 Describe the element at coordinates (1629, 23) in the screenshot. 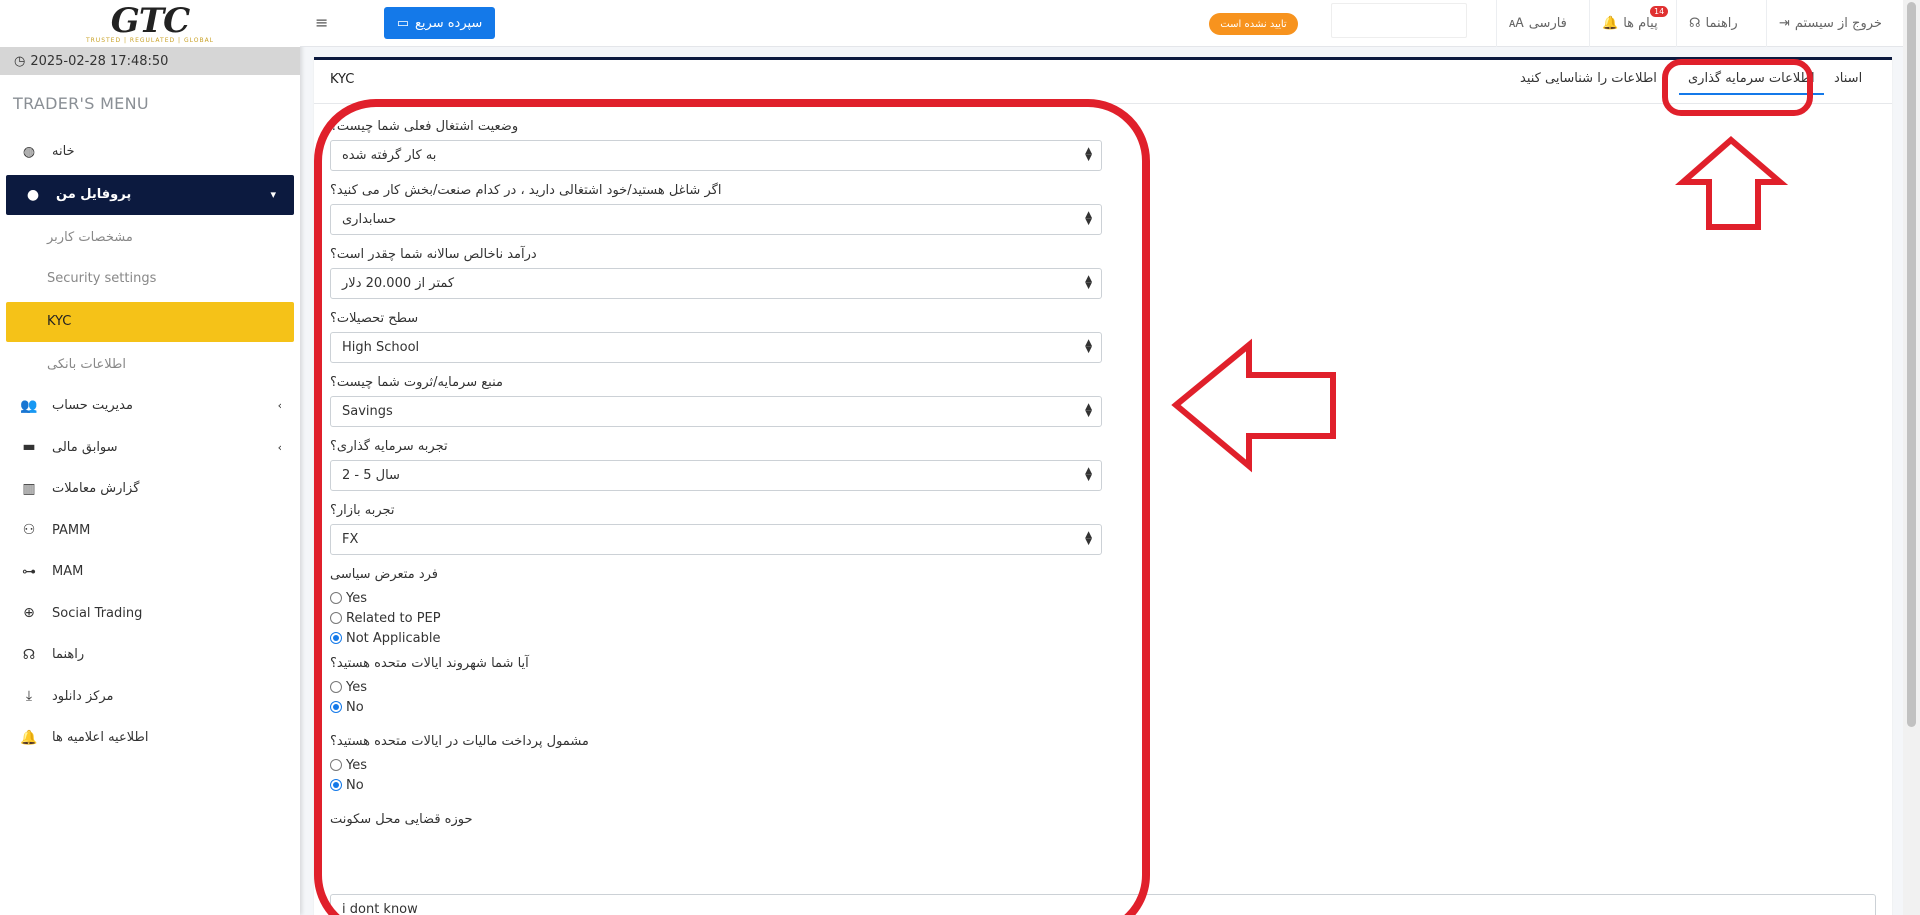

I see `messages-menu: 🔔 پیام ها 14` at that location.